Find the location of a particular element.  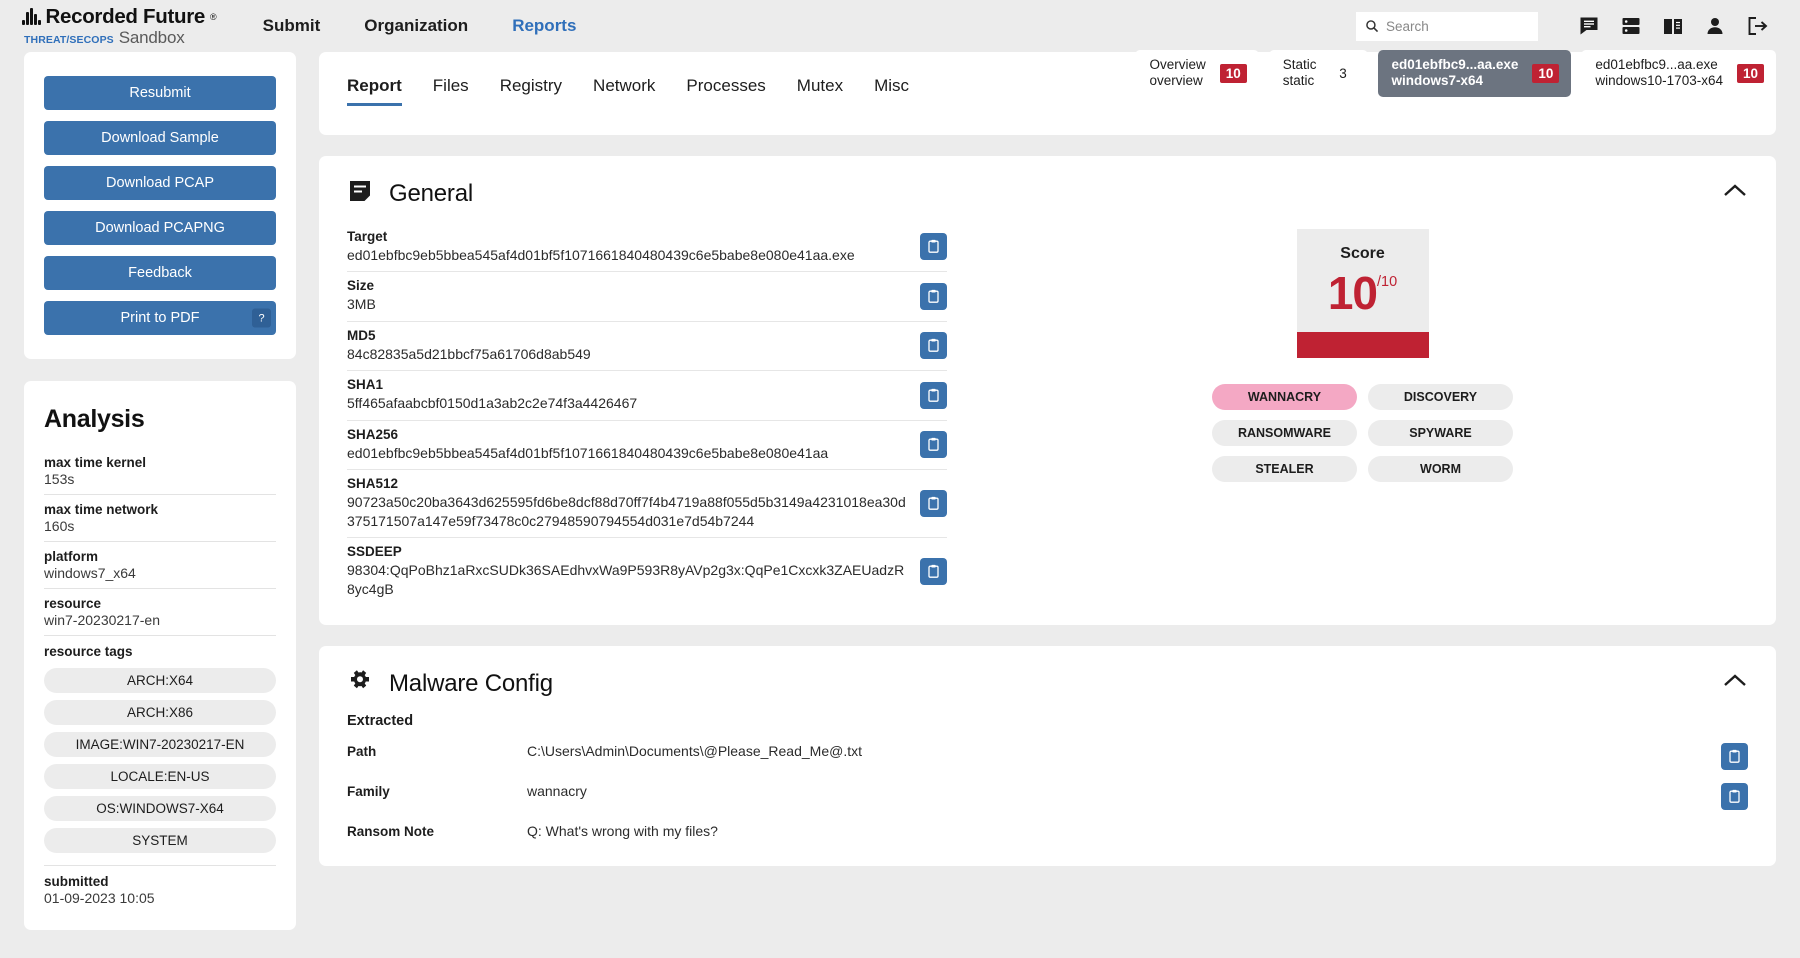

help-icon: ? is located at coordinates (261, 318).